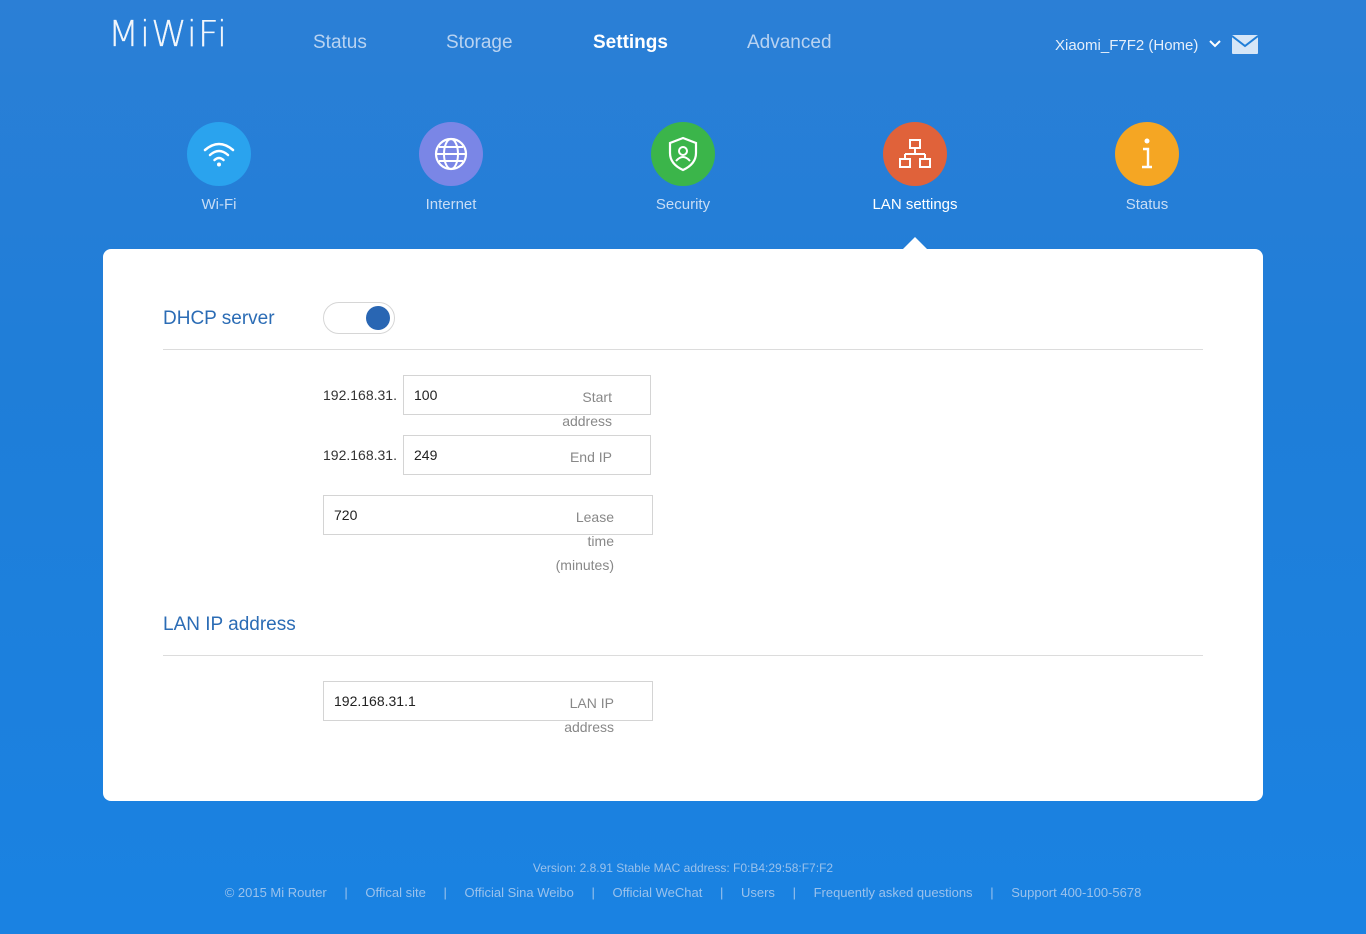 This screenshot has height=934, width=1366. What do you see at coordinates (1147, 154) in the screenshot?
I see `info-icon` at bounding box center [1147, 154].